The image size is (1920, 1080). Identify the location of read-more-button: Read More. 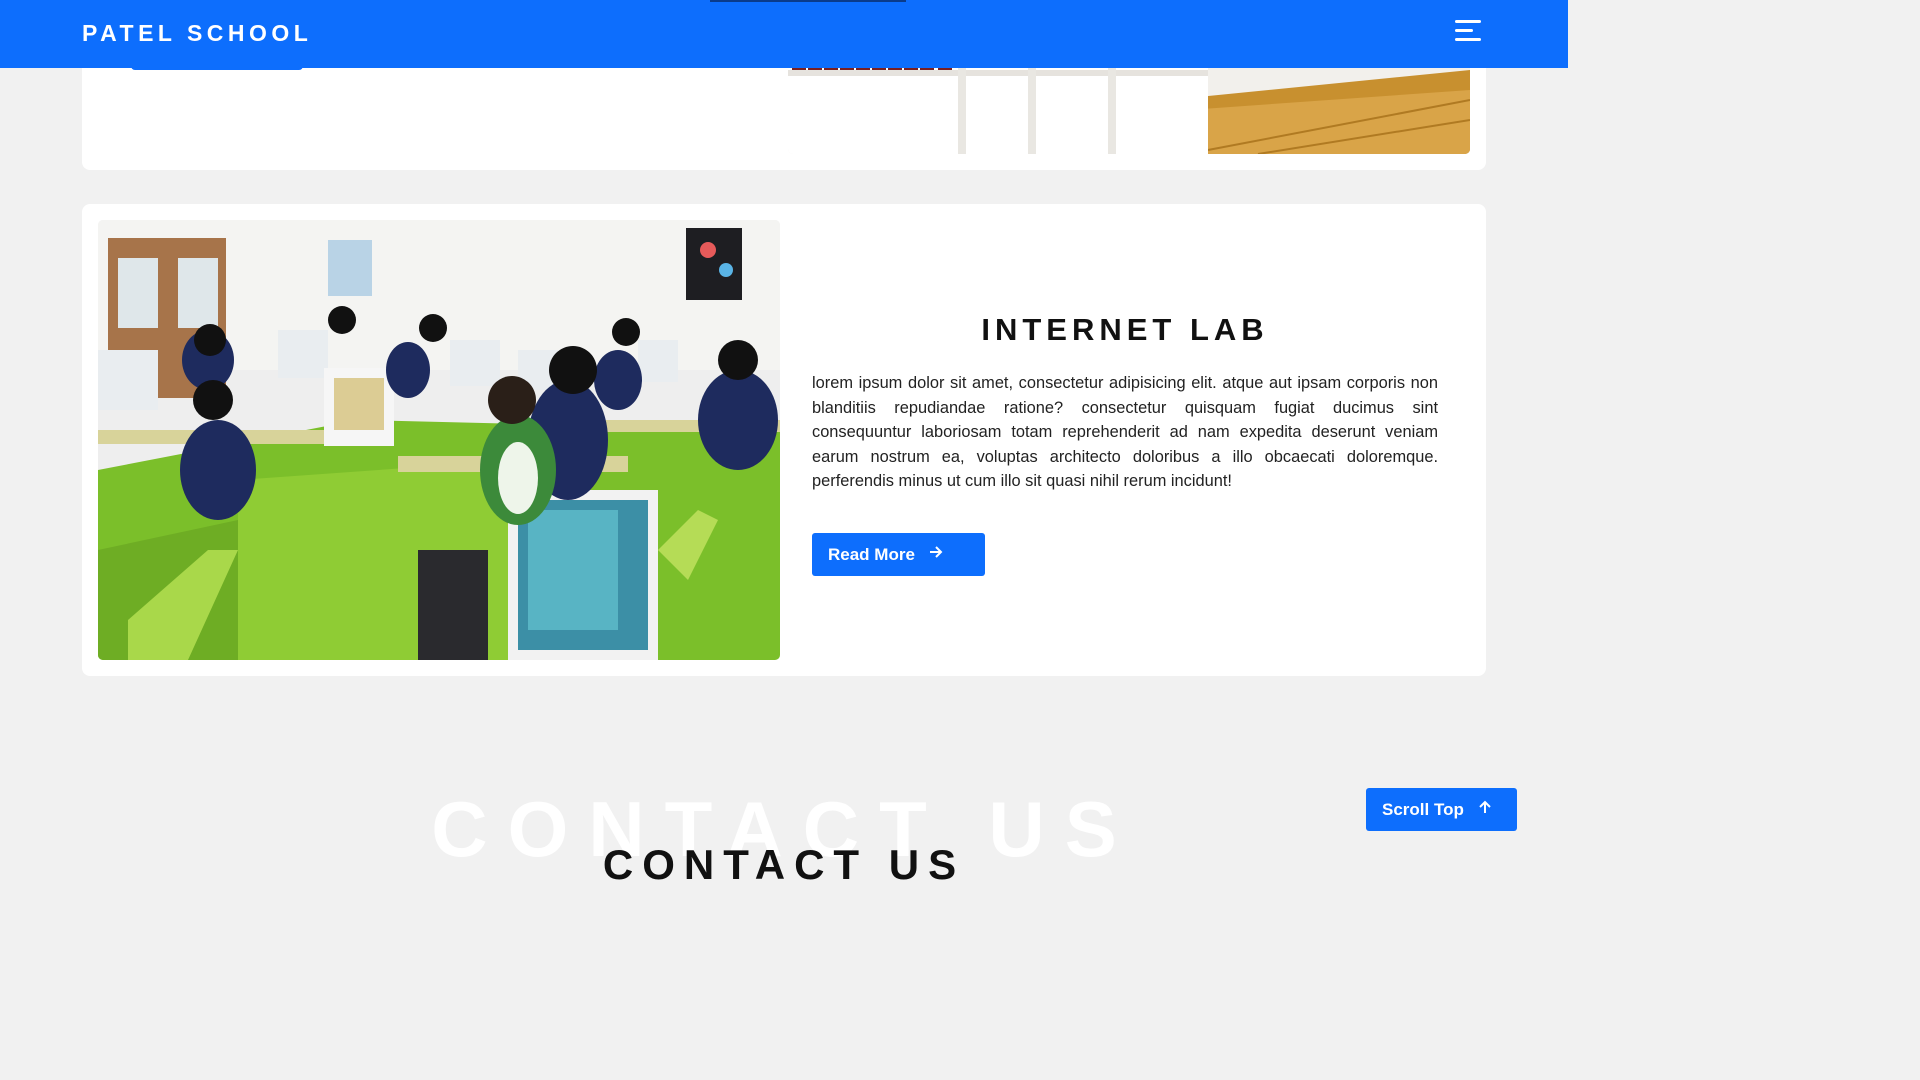
(898, 554).